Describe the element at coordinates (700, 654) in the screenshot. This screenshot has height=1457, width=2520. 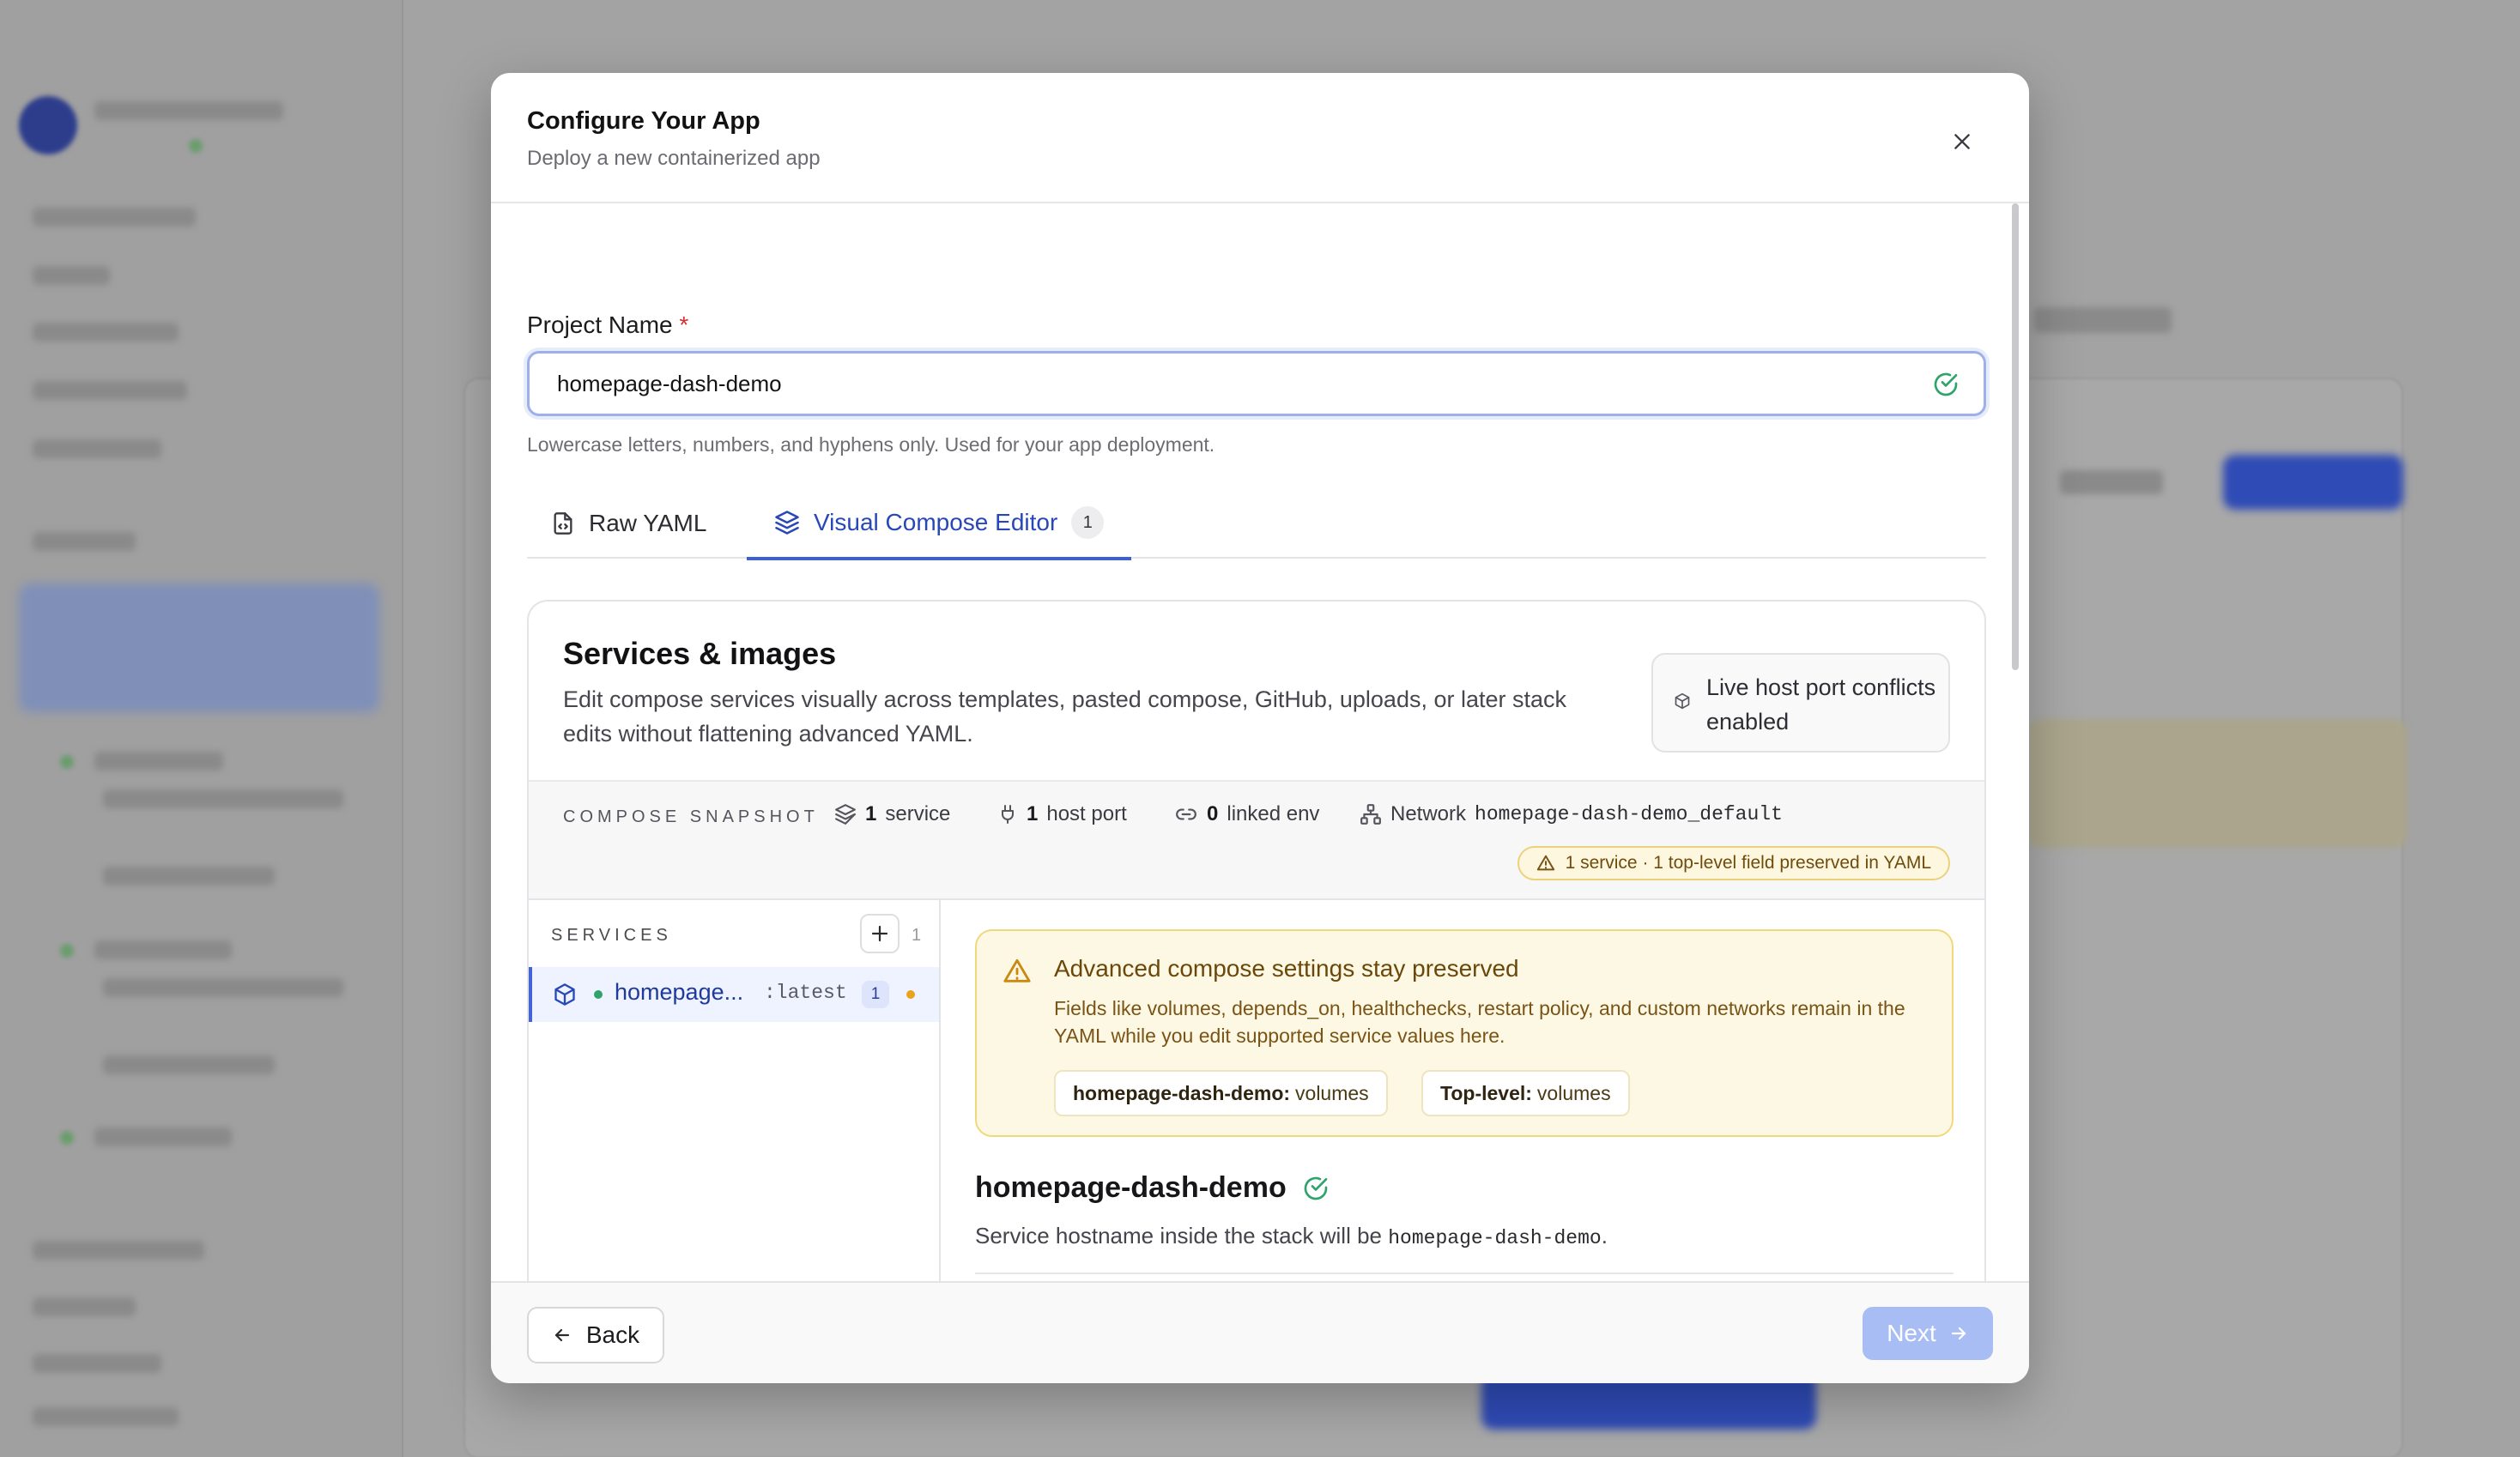
I see `panel-title: Services & images` at that location.